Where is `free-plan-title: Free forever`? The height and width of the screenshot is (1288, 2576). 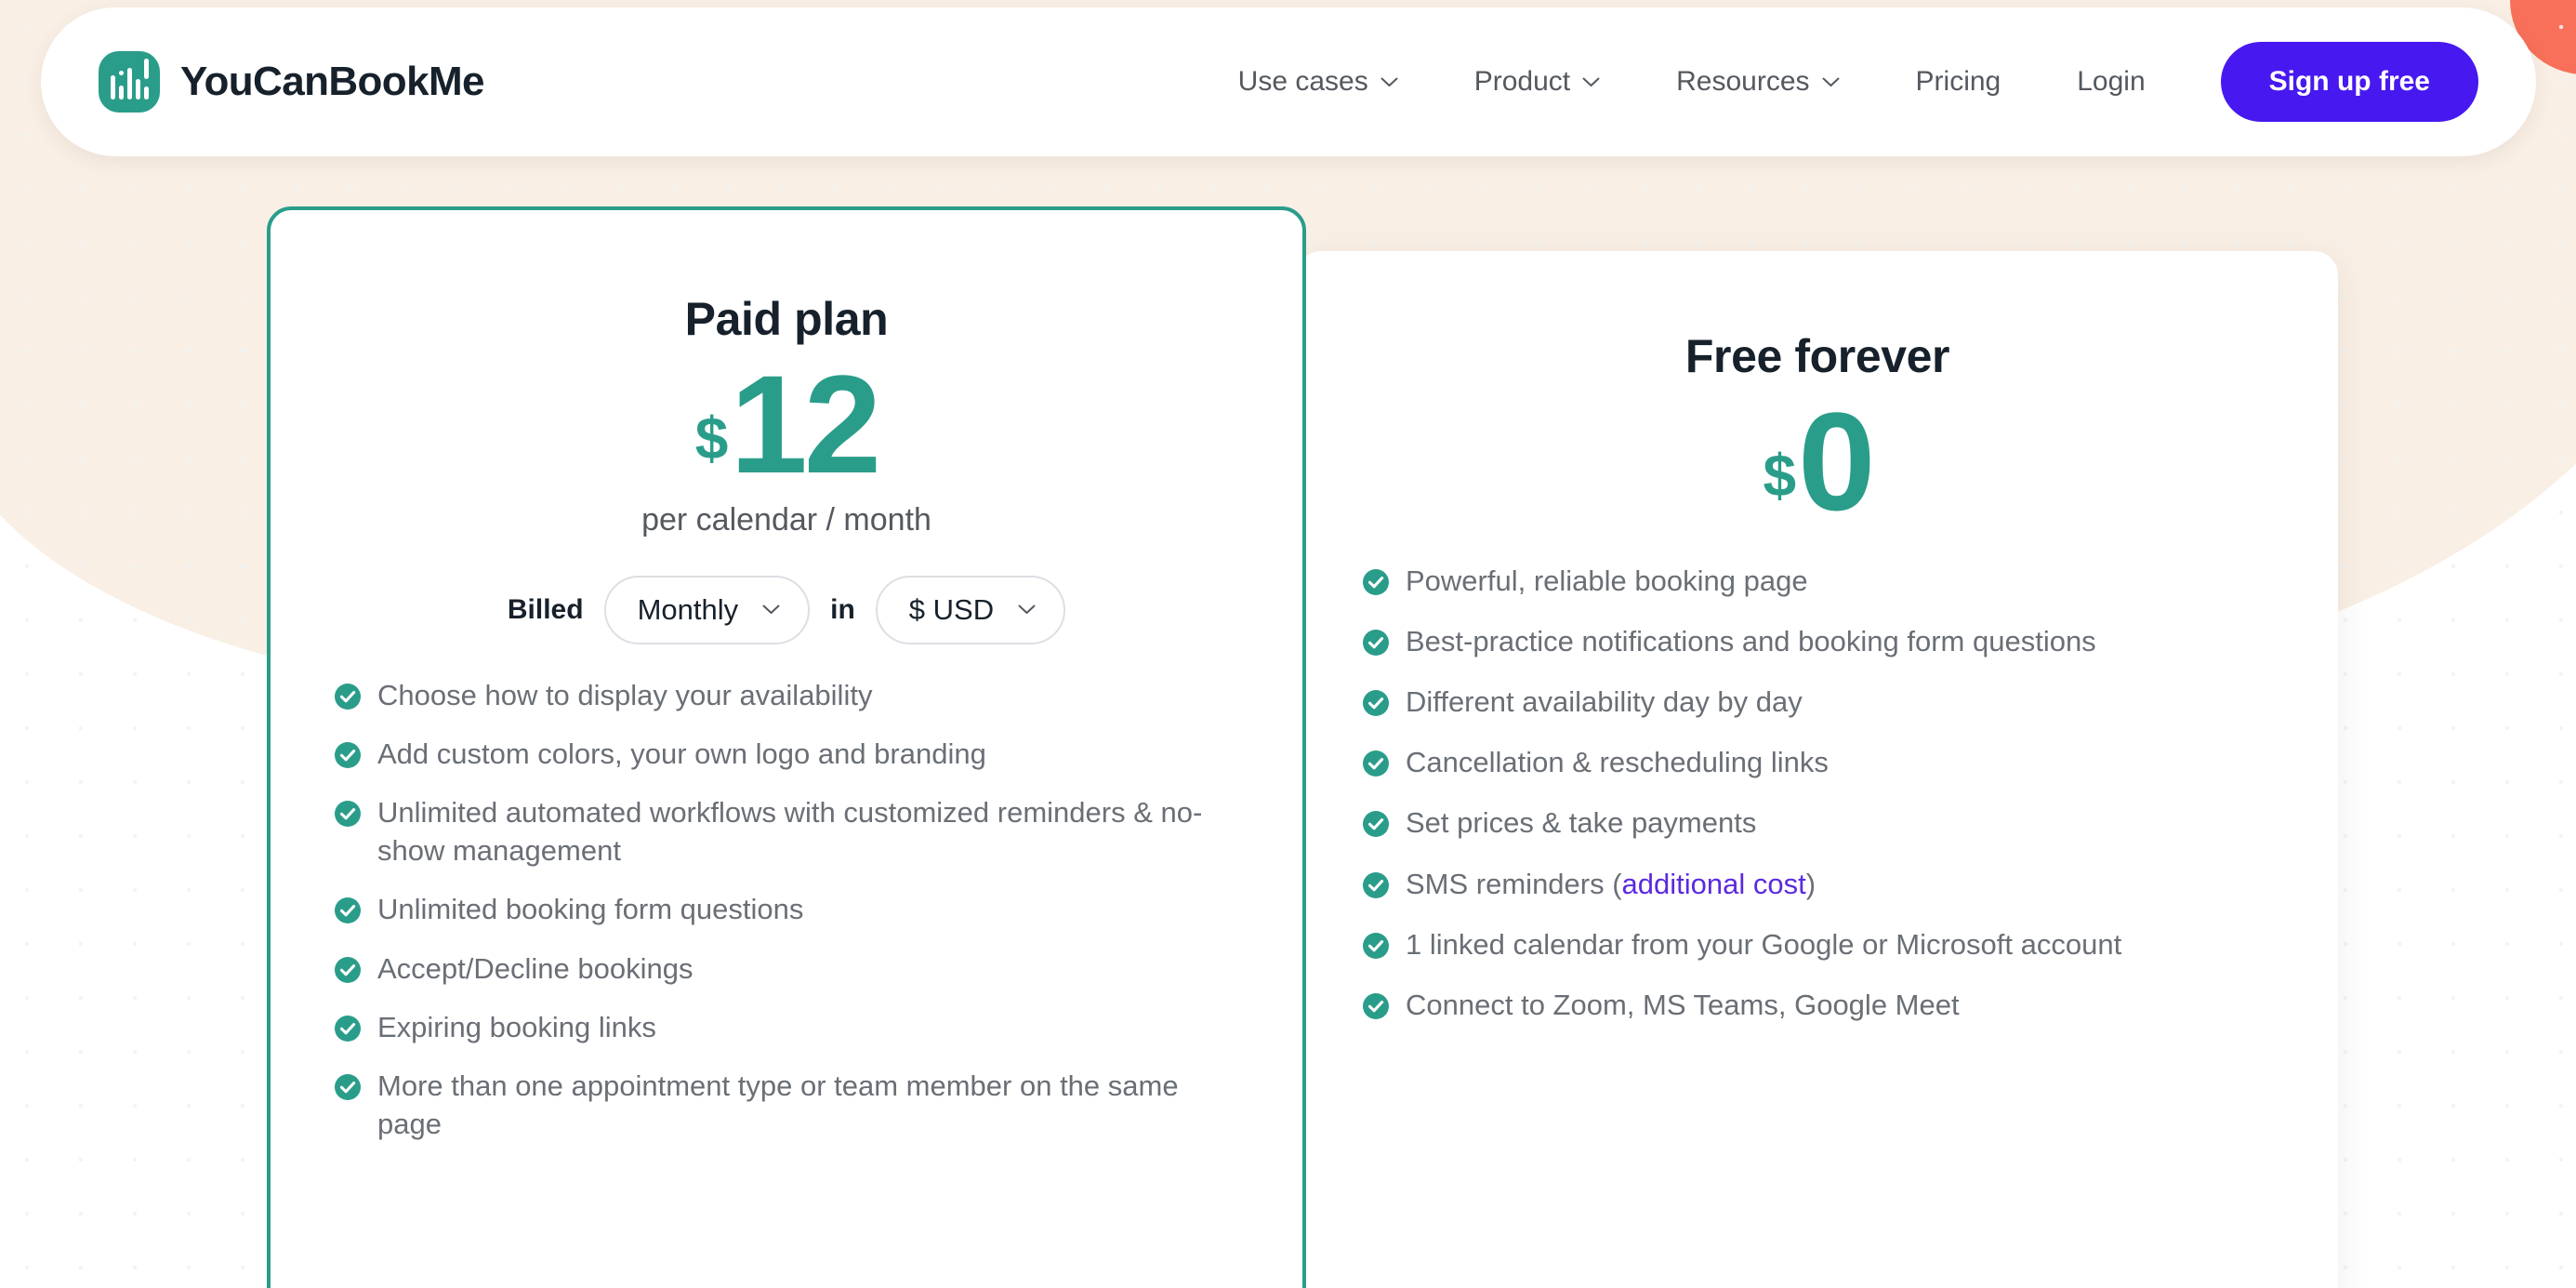
free-plan-title: Free forever is located at coordinates (1817, 356).